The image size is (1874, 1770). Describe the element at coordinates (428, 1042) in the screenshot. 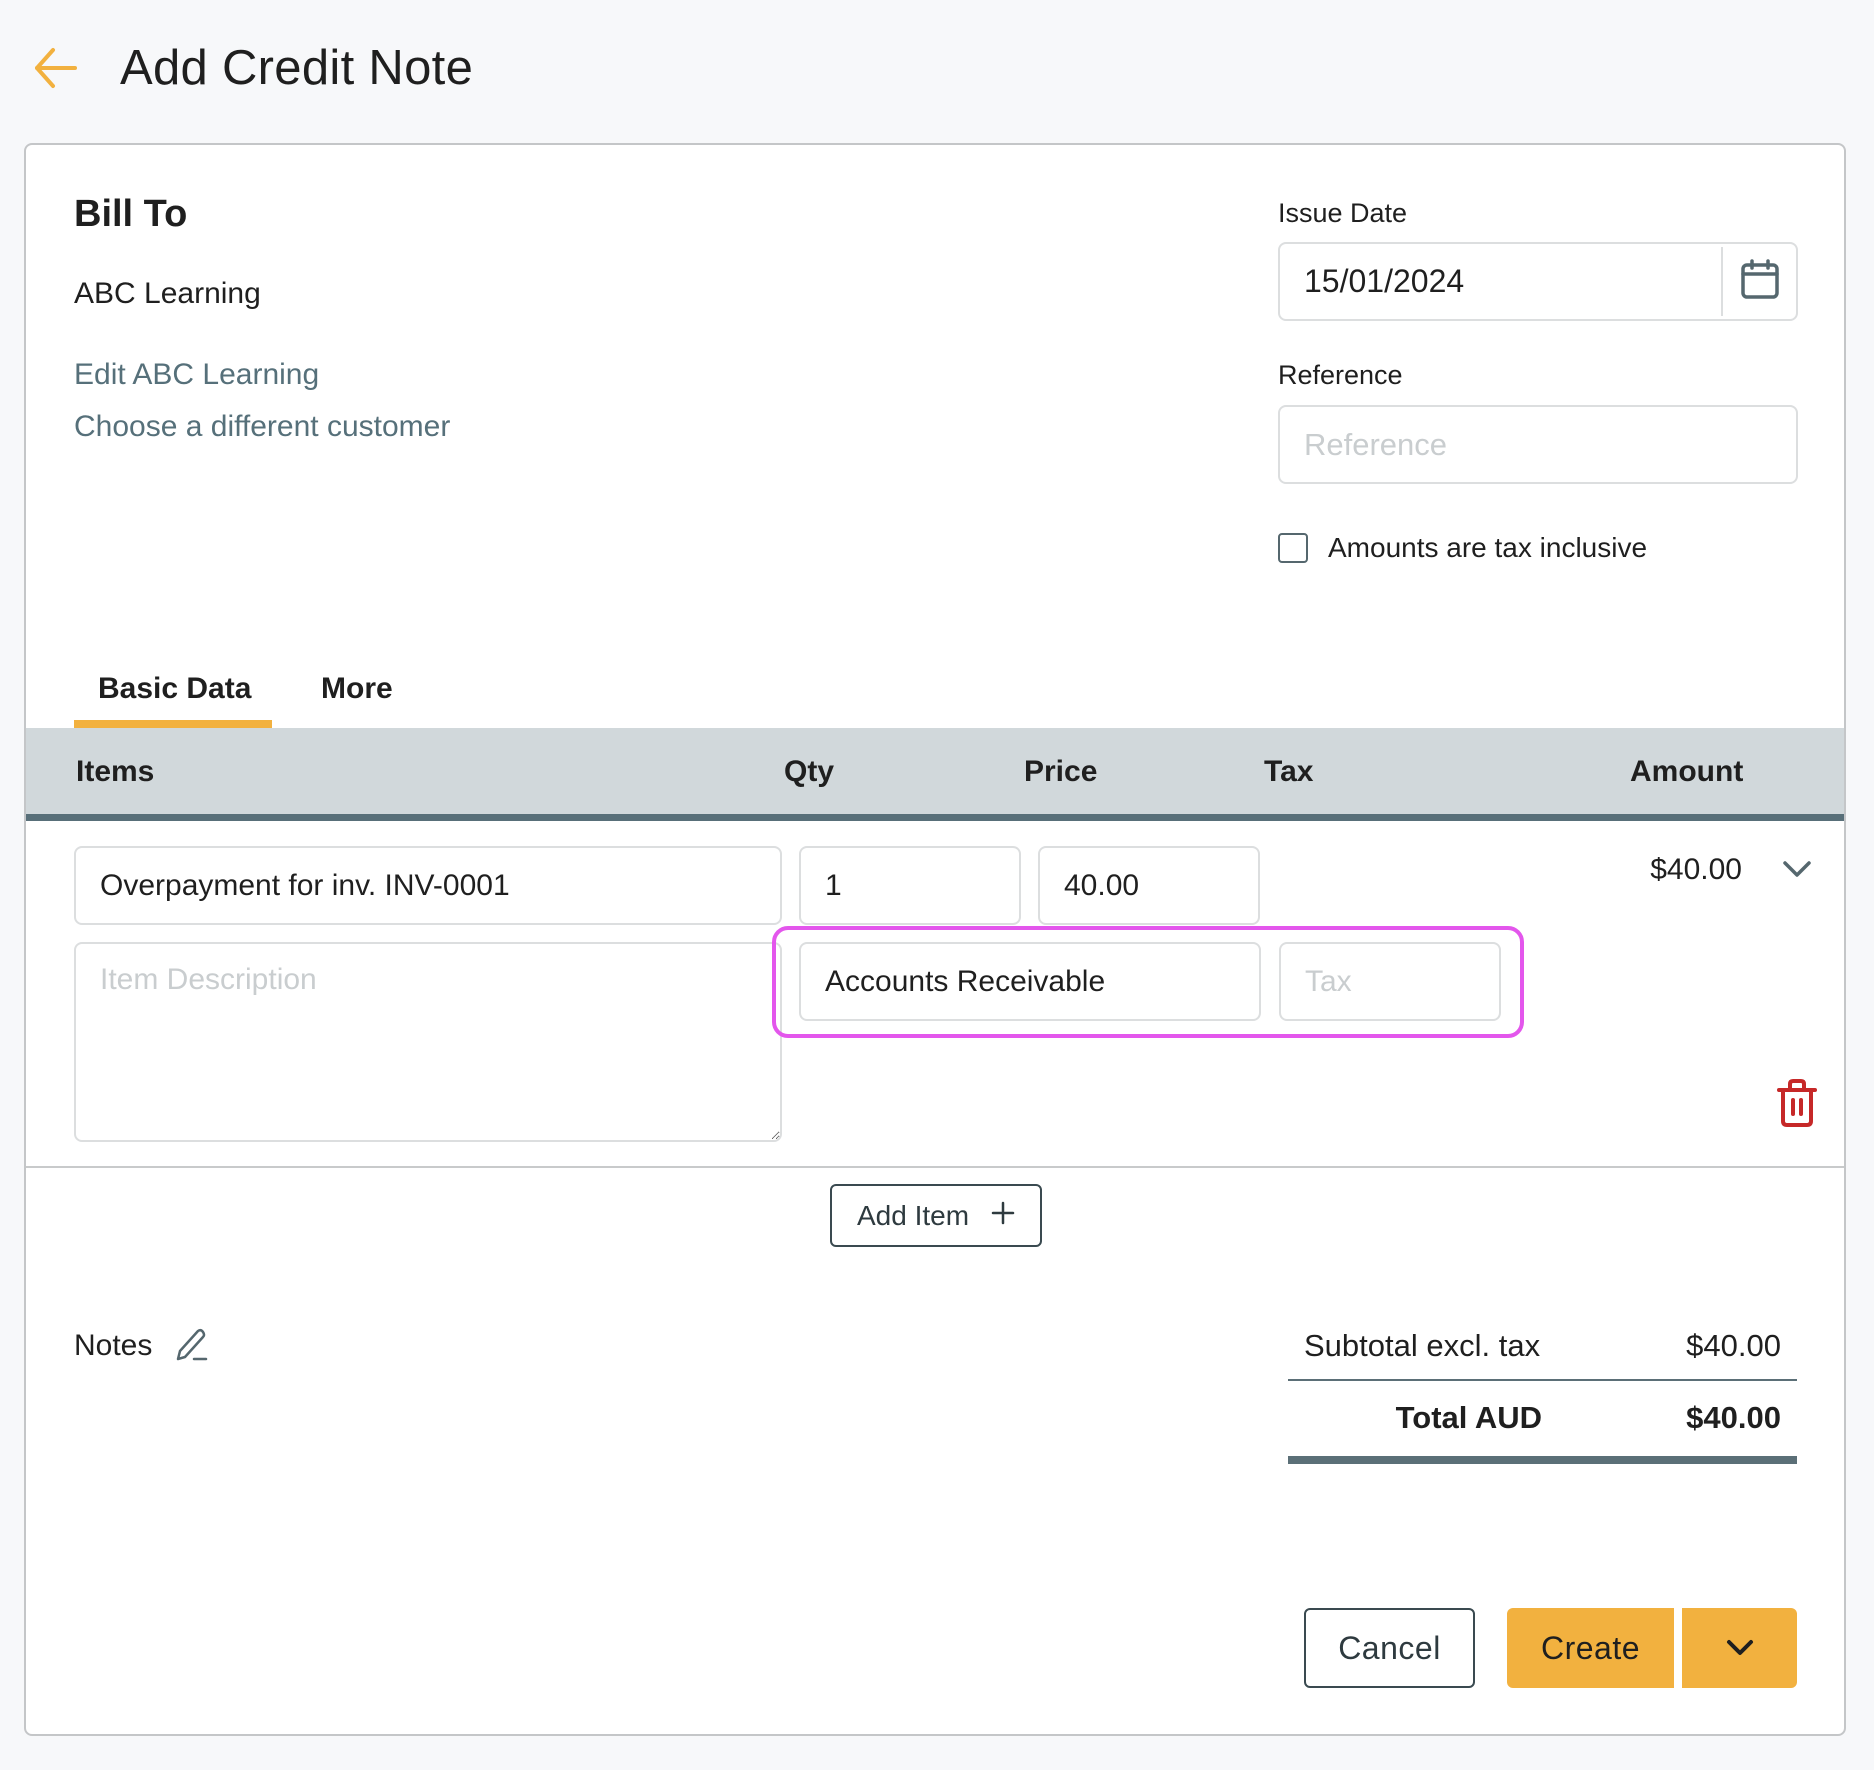

I see `item-description-textarea` at that location.